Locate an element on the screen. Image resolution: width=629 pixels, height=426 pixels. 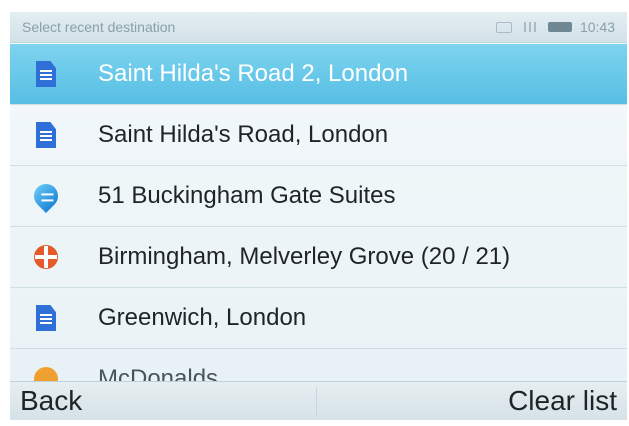
list-item: Saint Hilda's Road 2, London is located at coordinates (318, 74).